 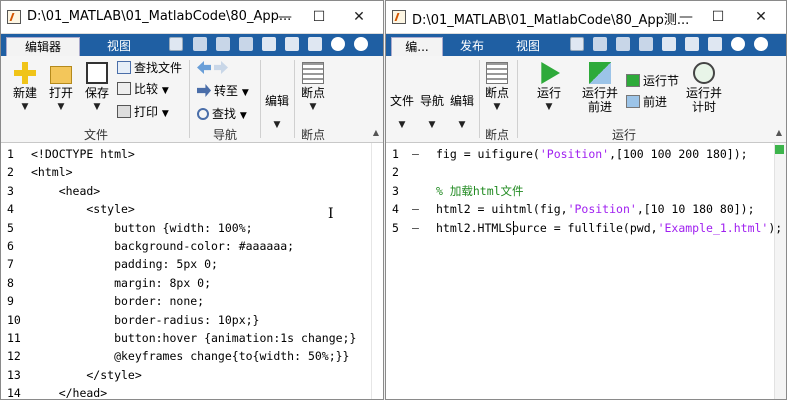 I want to click on forward-arrow-icon, so click(x=221, y=67).